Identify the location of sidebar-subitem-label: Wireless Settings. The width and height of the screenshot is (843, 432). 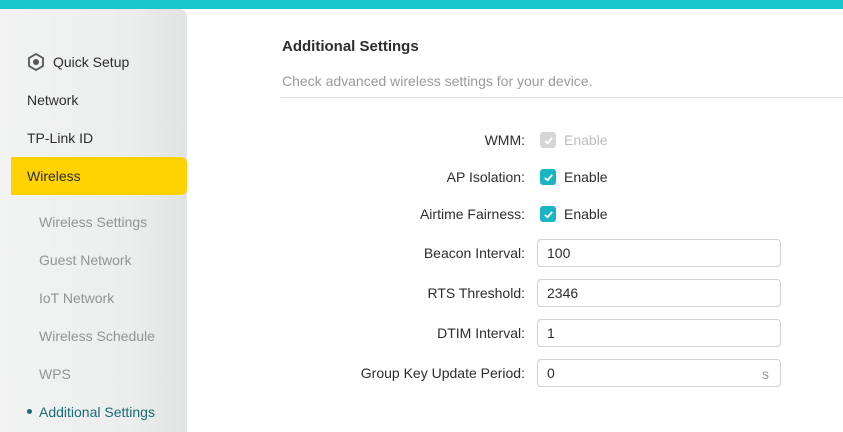
(93, 222).